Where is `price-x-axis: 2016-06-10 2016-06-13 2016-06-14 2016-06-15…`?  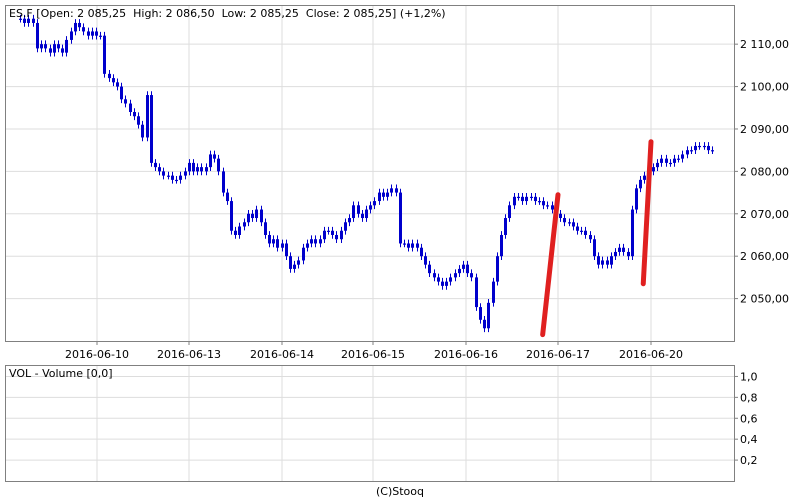 price-x-axis: 2016-06-10 2016-06-13 2016-06-14 2016-06-15… is located at coordinates (374, 351).